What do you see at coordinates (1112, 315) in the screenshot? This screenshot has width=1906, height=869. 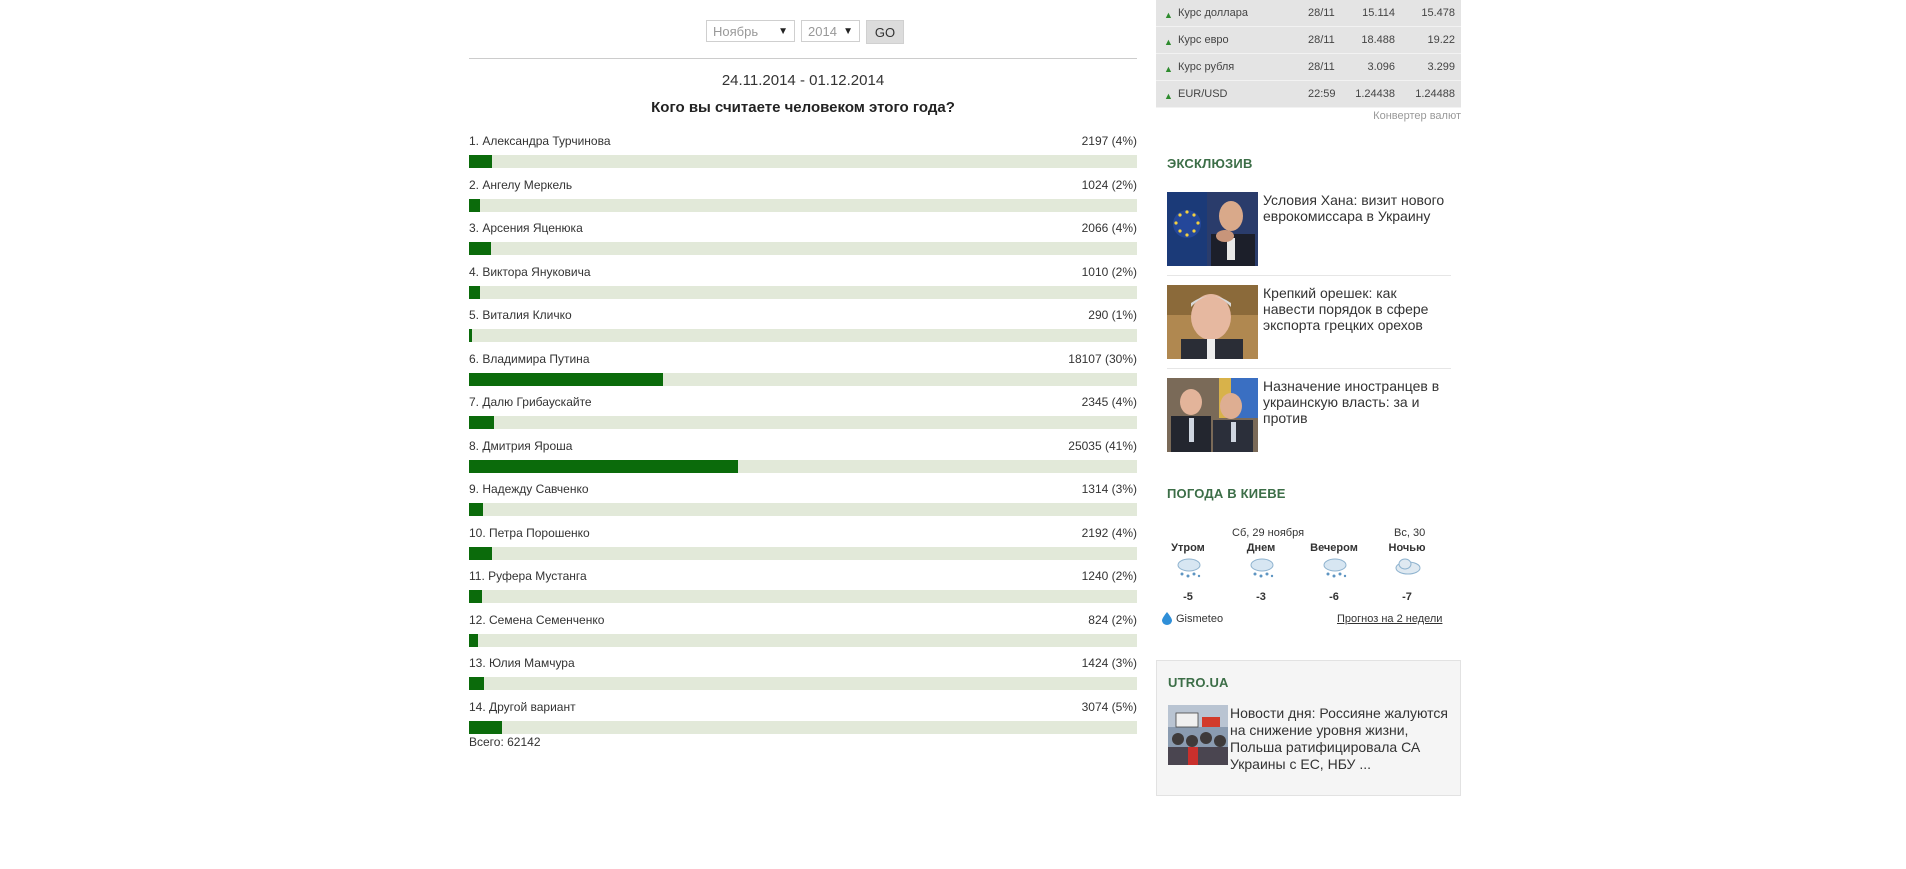 I see `option-count: 290 (1%)` at bounding box center [1112, 315].